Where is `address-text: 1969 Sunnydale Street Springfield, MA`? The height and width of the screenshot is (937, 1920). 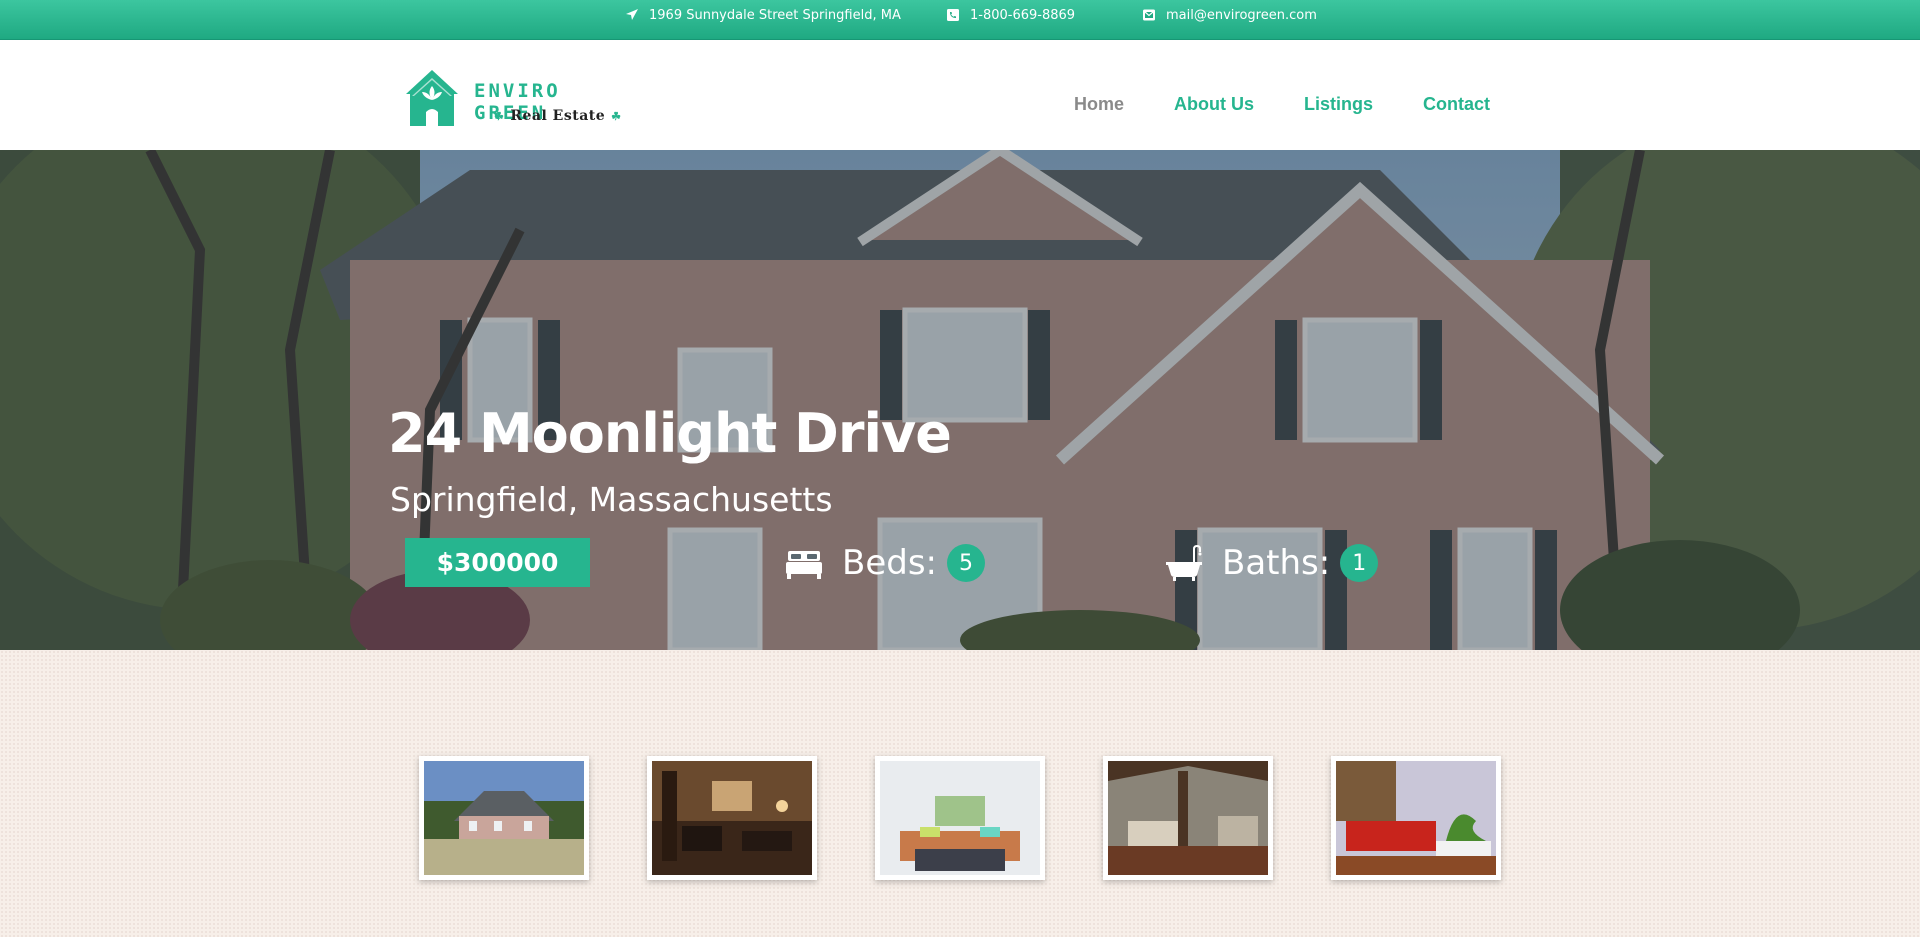
address-text: 1969 Sunnydale Street Springfield, MA is located at coordinates (775, 15).